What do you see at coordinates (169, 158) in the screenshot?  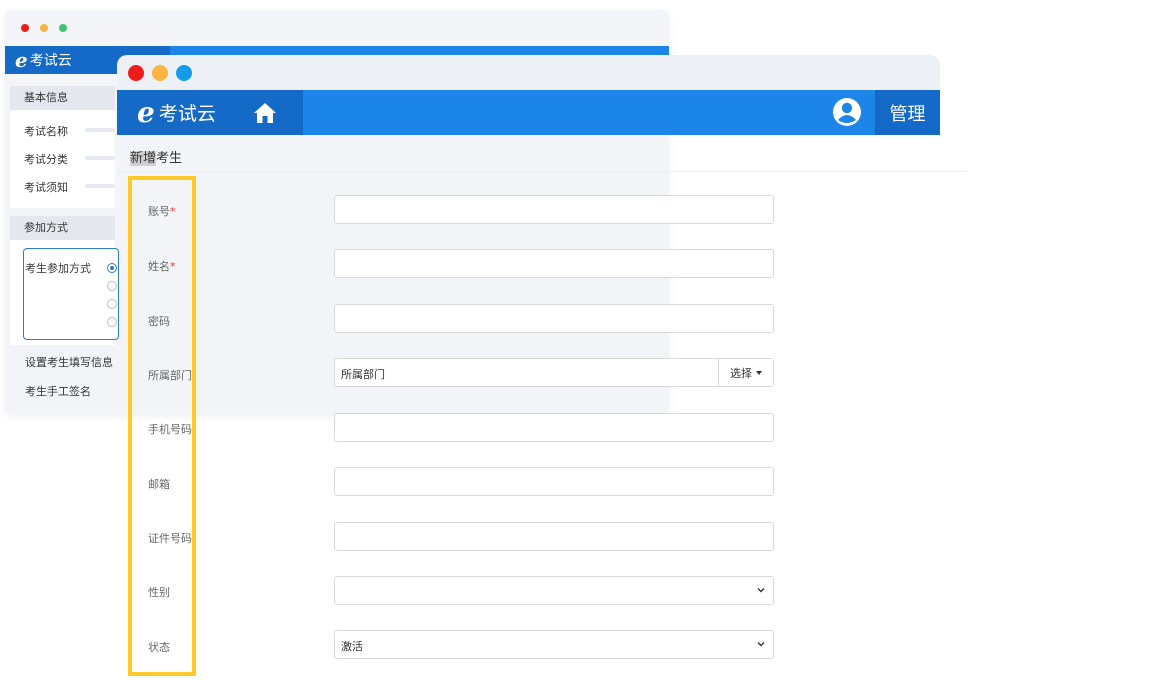 I see `page-title-rest: 考生` at bounding box center [169, 158].